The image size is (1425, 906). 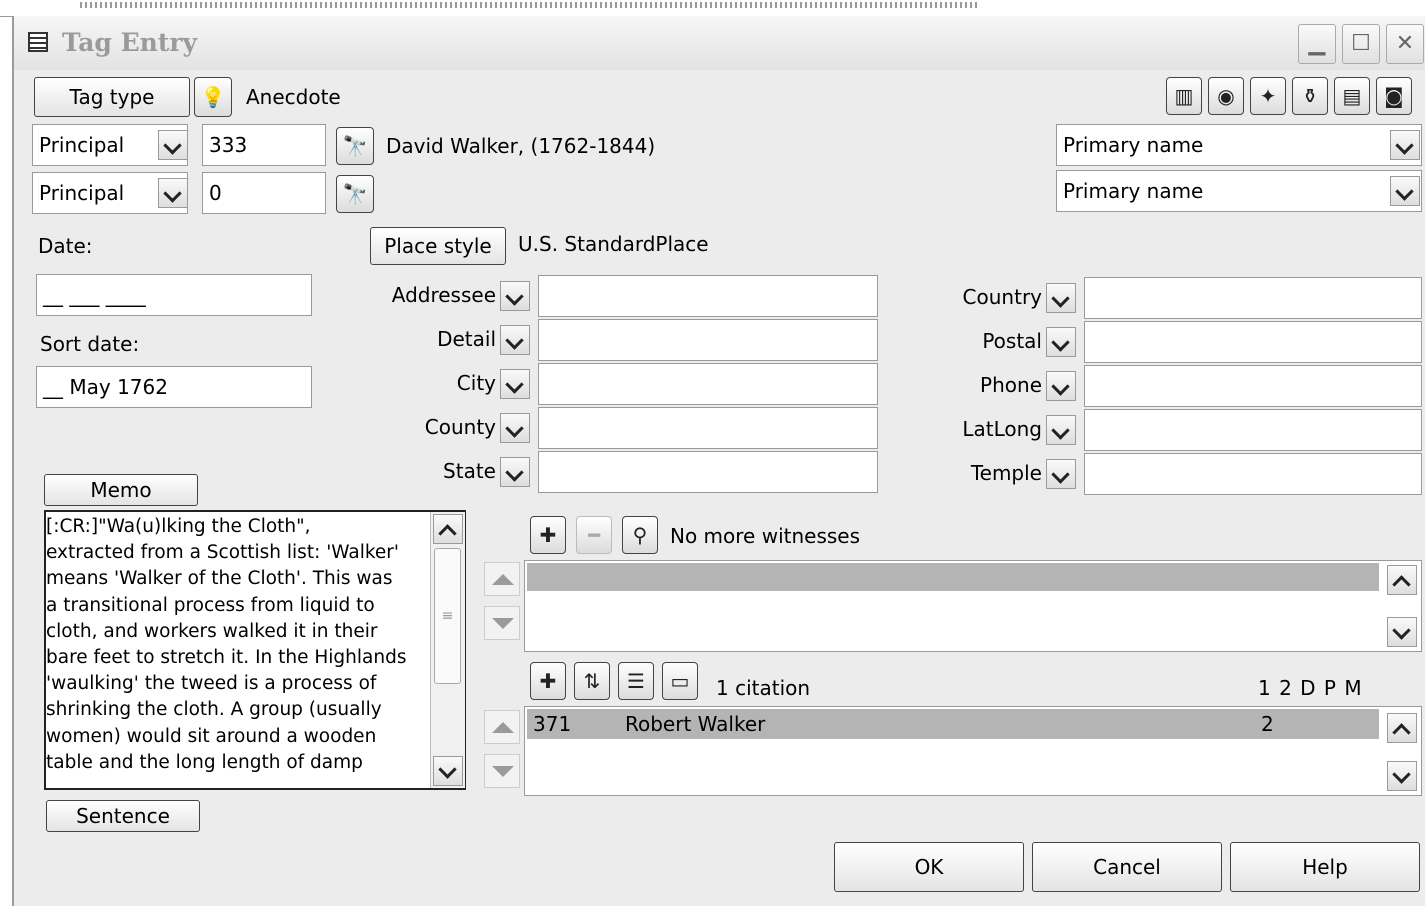 I want to click on state-dropdown, so click(x=515, y=472).